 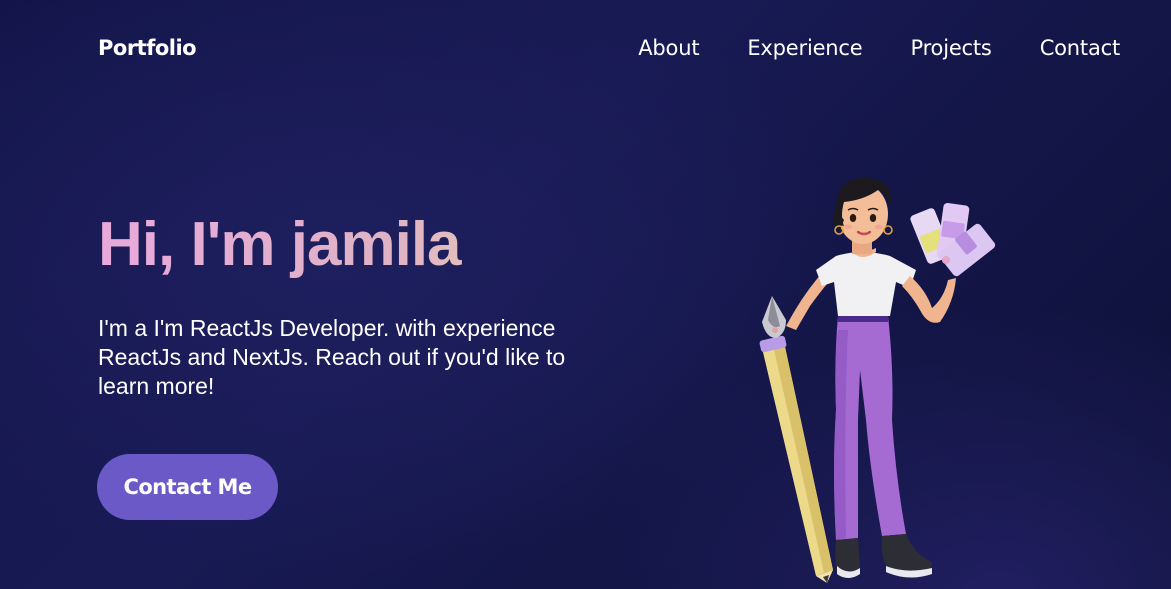 I want to click on nav-link-projects: Projects, so click(x=950, y=48).